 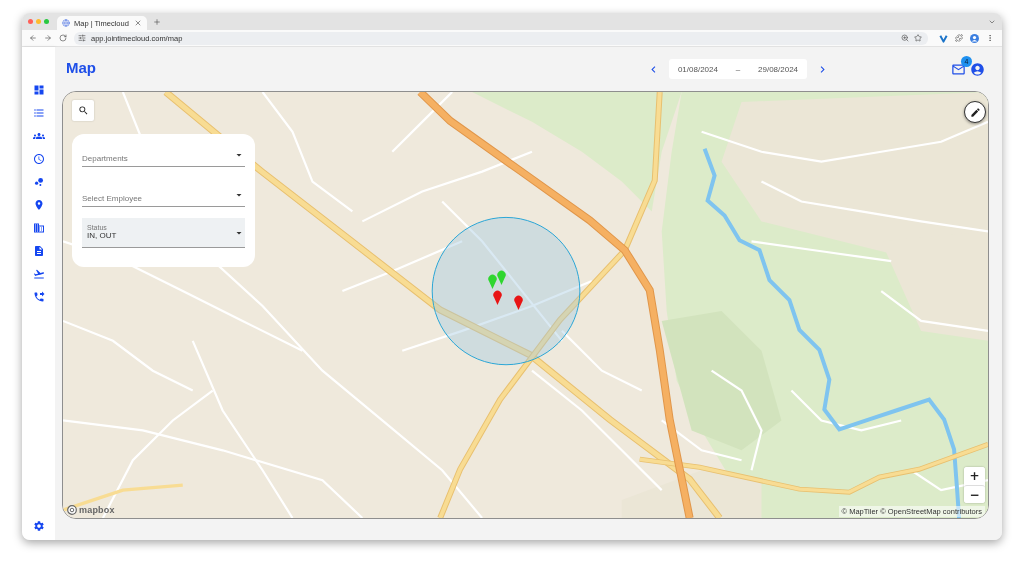 I want to click on close-window-icon, so click(x=30, y=21).